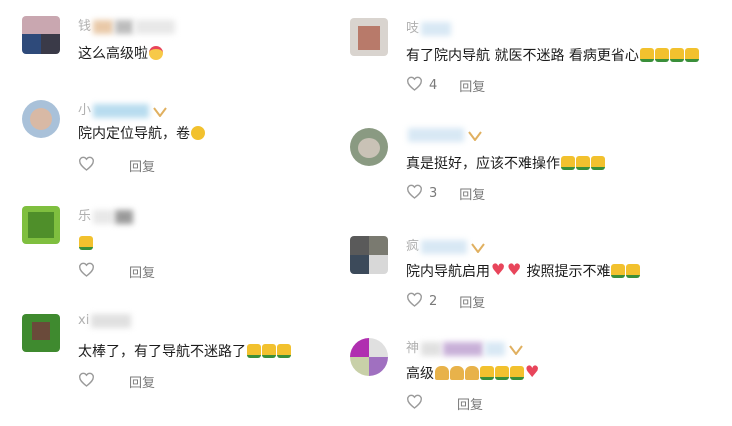  Describe the element at coordinates (85, 26) in the screenshot. I see `username-text: 钱` at that location.